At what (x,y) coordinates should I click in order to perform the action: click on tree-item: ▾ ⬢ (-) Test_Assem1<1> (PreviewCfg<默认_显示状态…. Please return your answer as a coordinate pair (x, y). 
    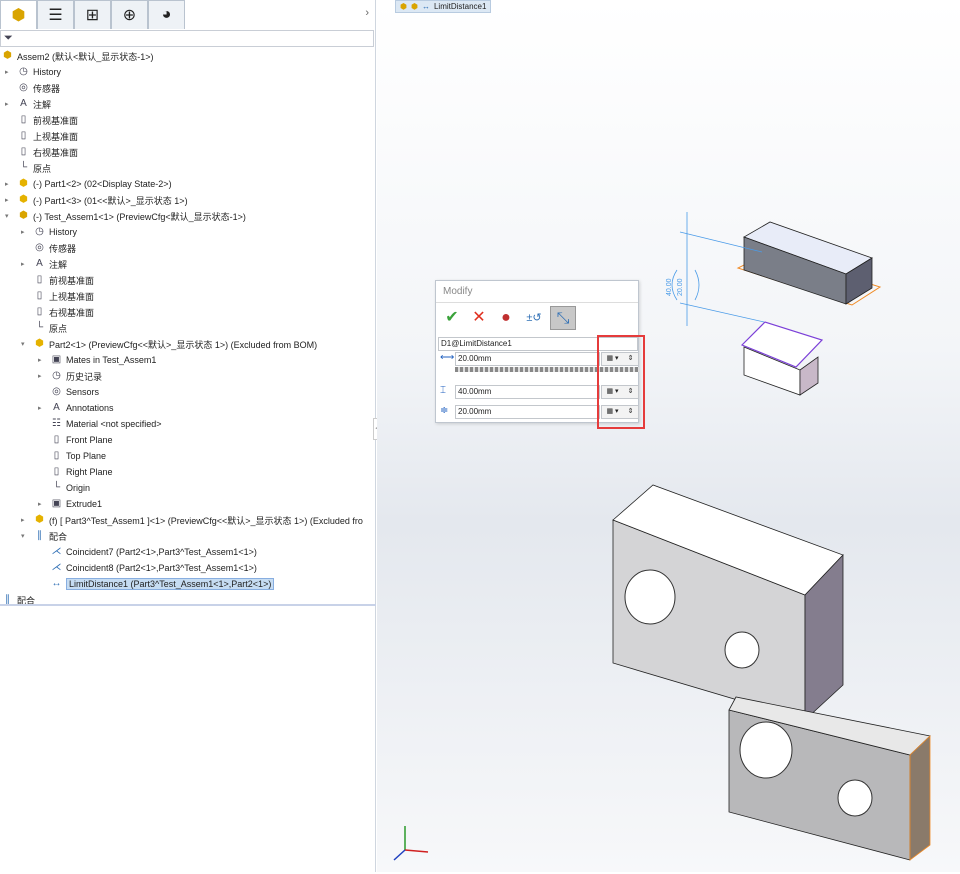
    Looking at the image, I should click on (125, 216).